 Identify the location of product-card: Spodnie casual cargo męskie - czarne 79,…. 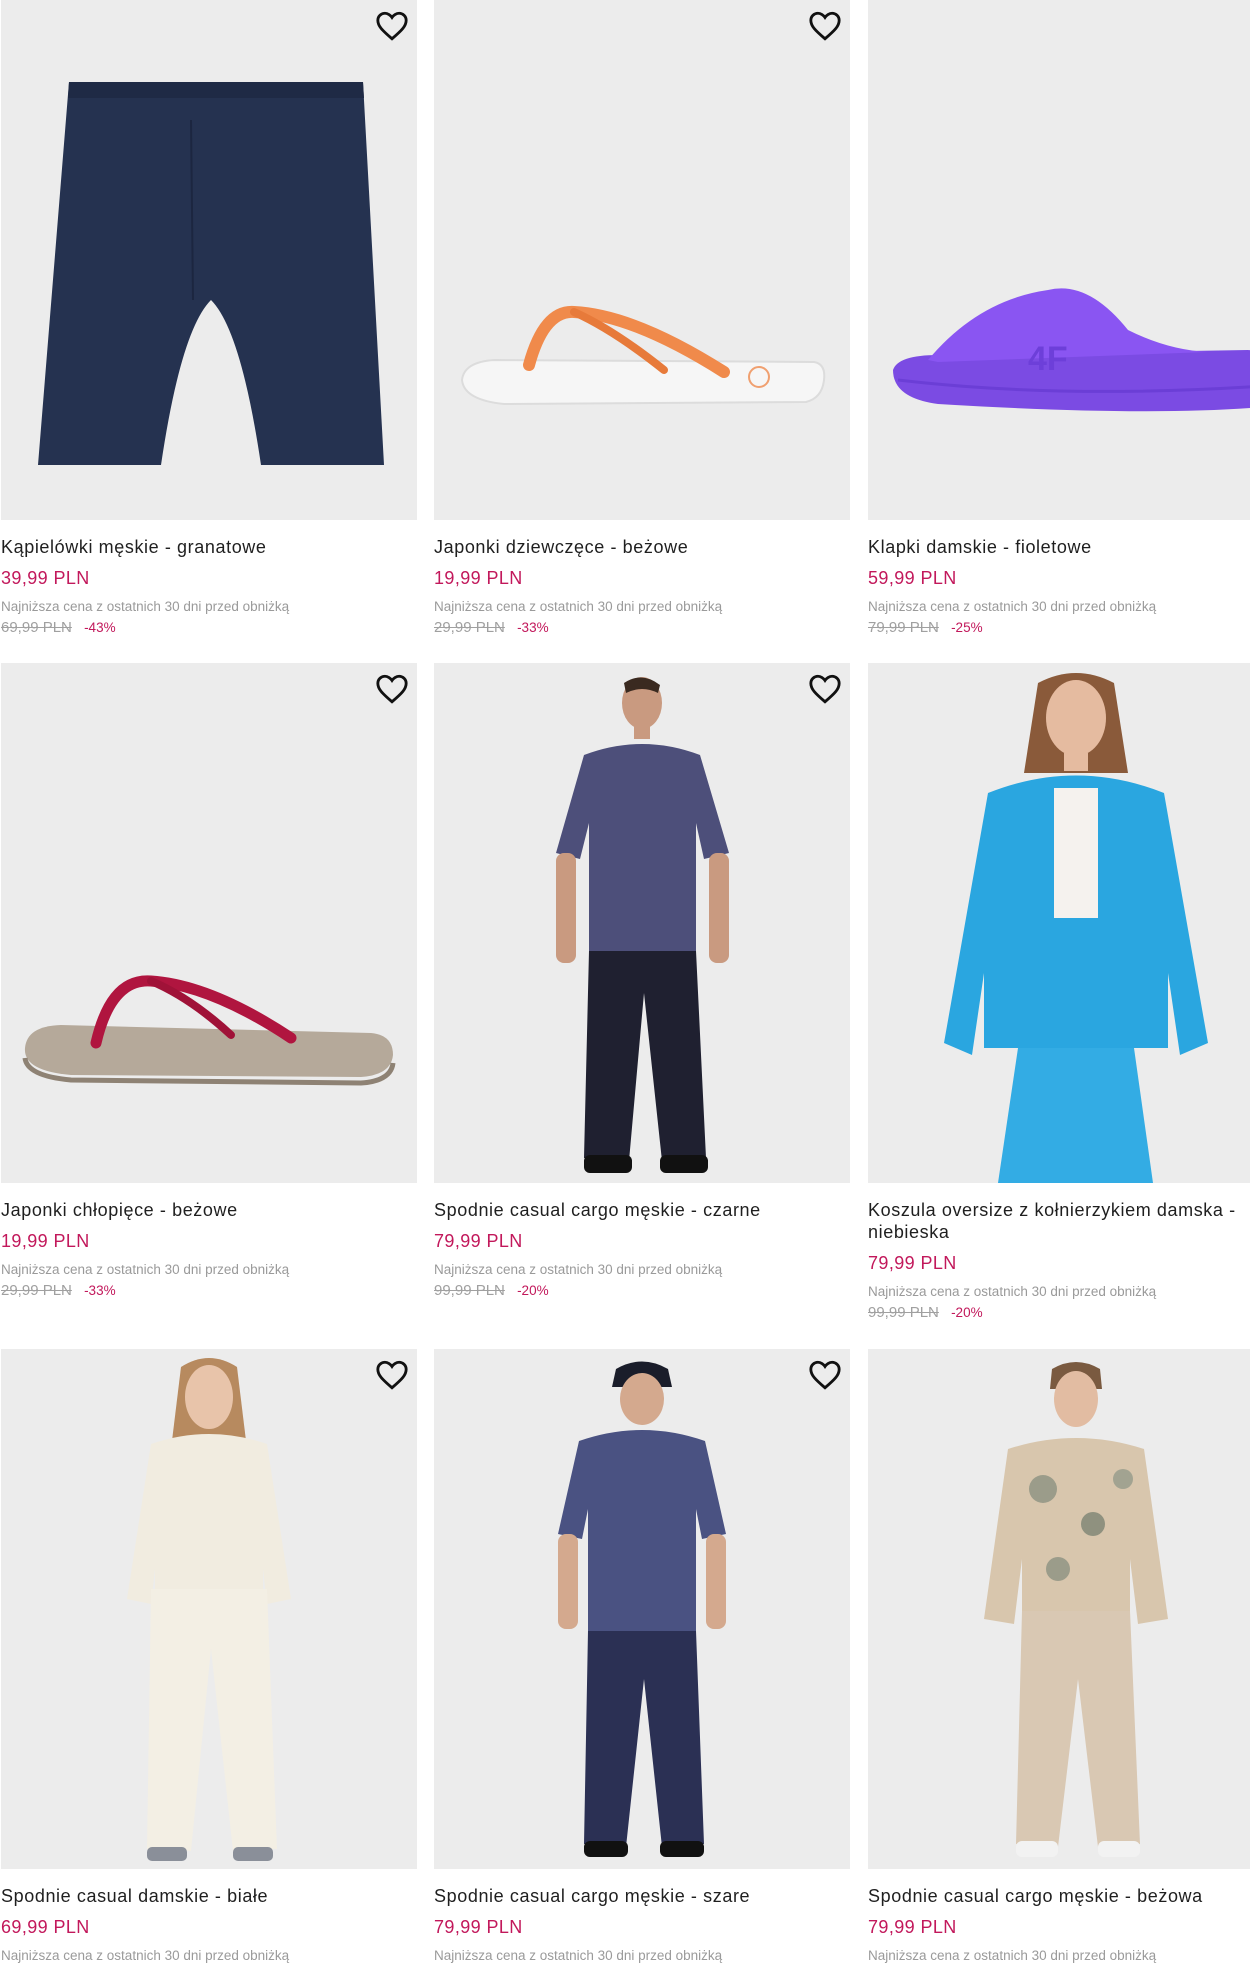
(642, 981).